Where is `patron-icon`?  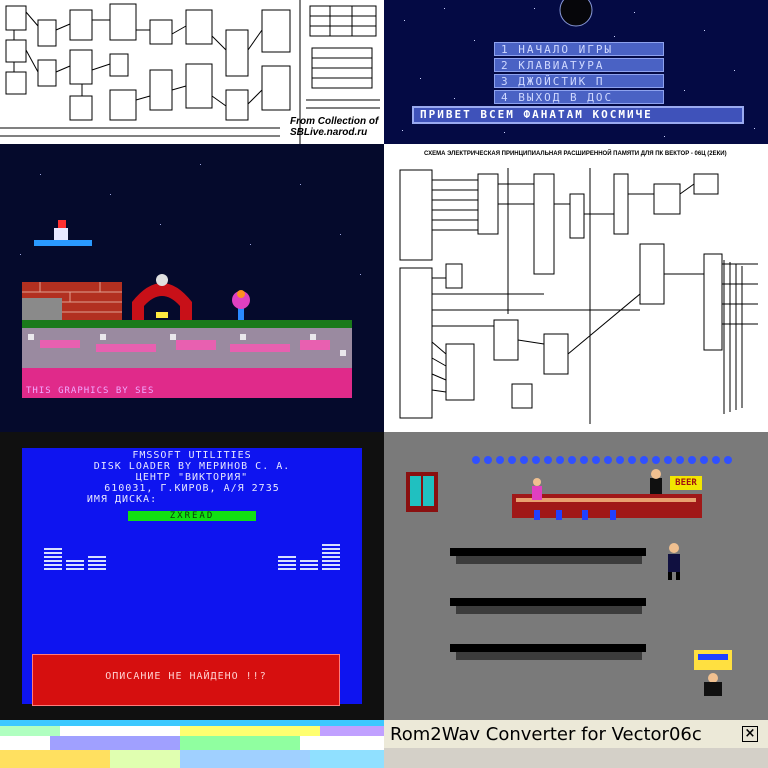
patron-icon is located at coordinates (537, 489).